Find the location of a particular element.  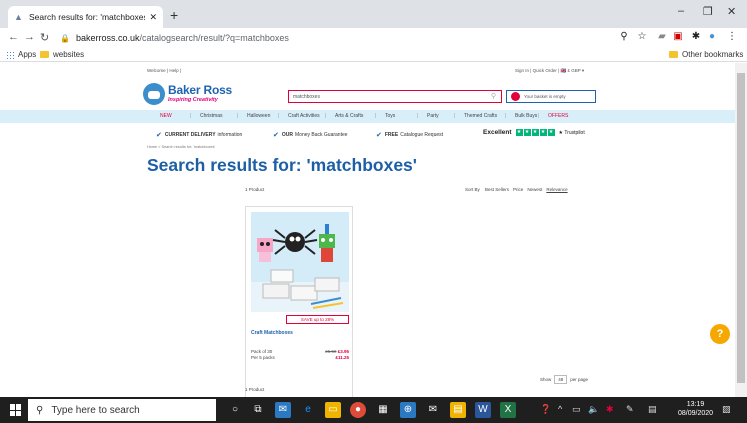

puzzle-extension-icon: ✱ is located at coordinates (696, 37).